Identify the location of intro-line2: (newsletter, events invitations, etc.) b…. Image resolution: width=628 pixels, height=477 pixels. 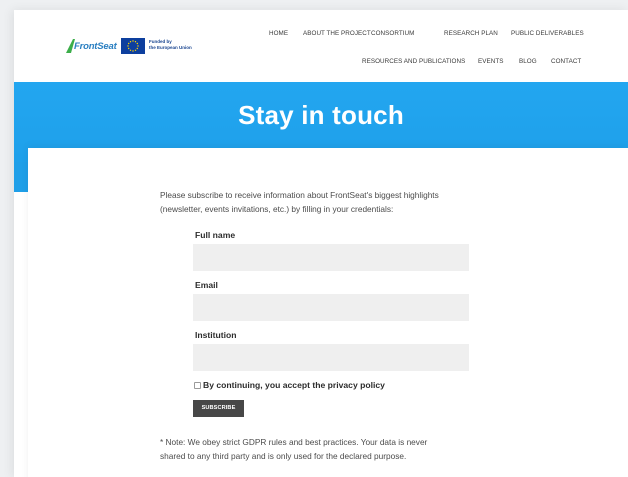
(277, 209).